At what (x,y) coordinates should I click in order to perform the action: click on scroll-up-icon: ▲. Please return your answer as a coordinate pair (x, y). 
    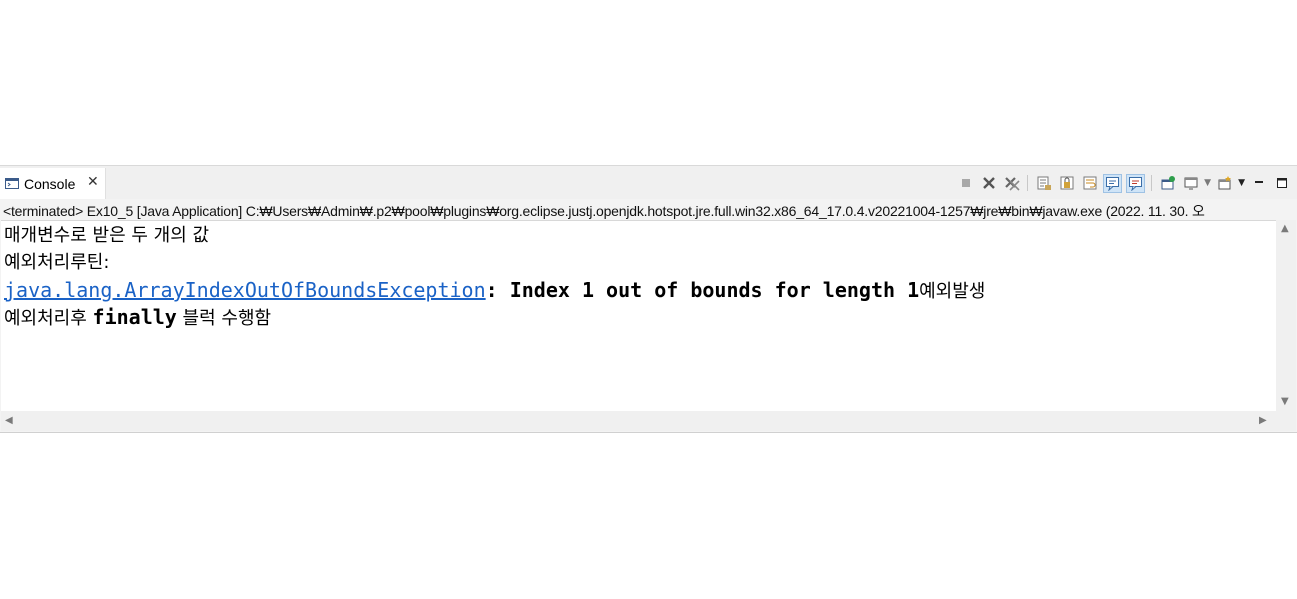
    Looking at the image, I should click on (1285, 228).